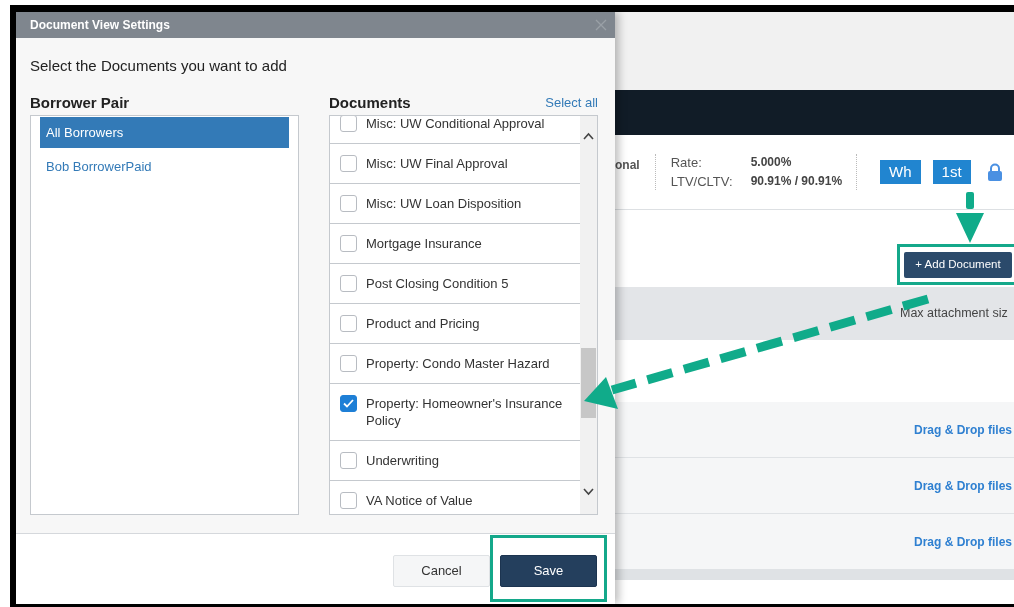 The width and height of the screenshot is (1014, 607). I want to click on loan-type-text: onal, so click(627, 165).